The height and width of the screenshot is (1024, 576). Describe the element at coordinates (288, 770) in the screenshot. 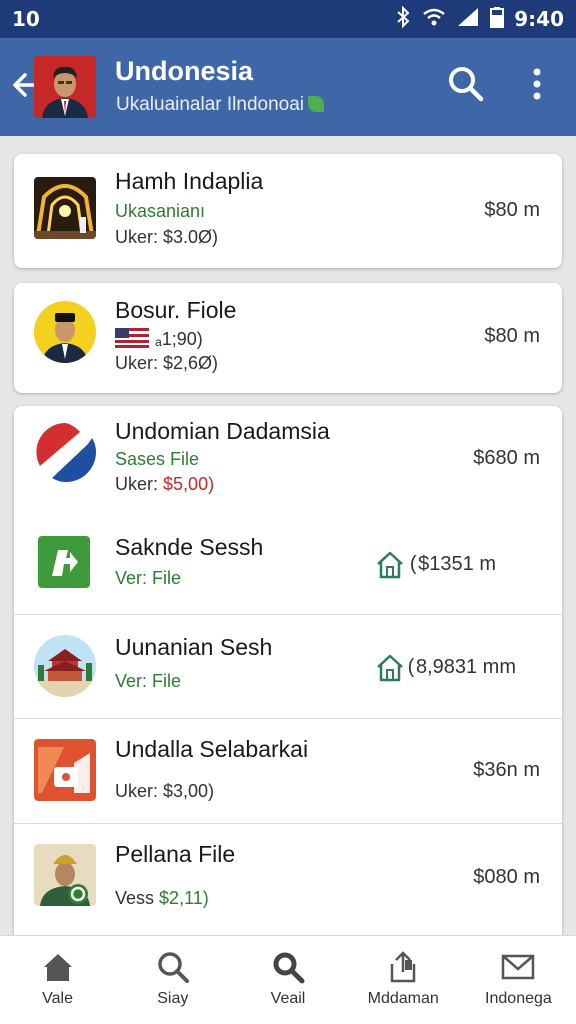

I see `list-item: Undalla Selabarkai Uker: $3,00) $36n m` at that location.